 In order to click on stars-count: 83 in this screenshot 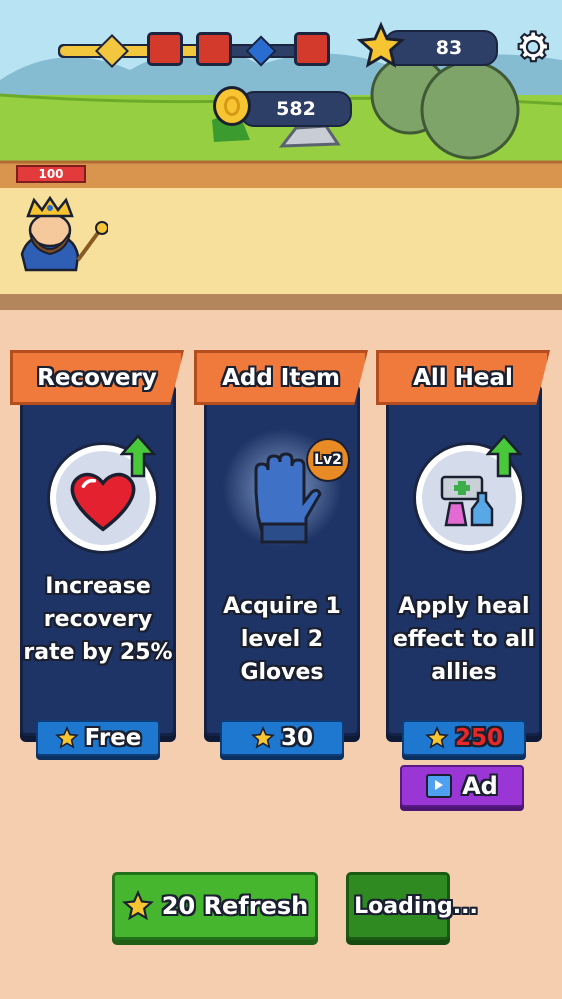, I will do `click(449, 48)`.